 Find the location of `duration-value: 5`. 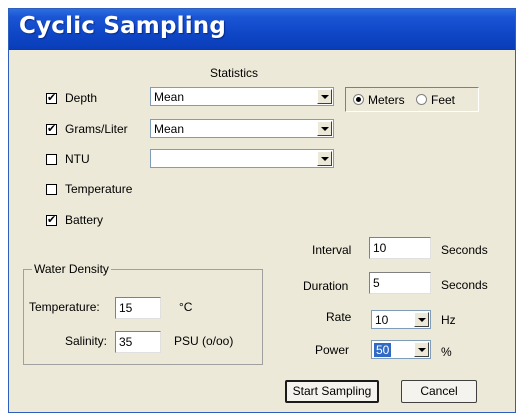

duration-value: 5 is located at coordinates (376, 283).